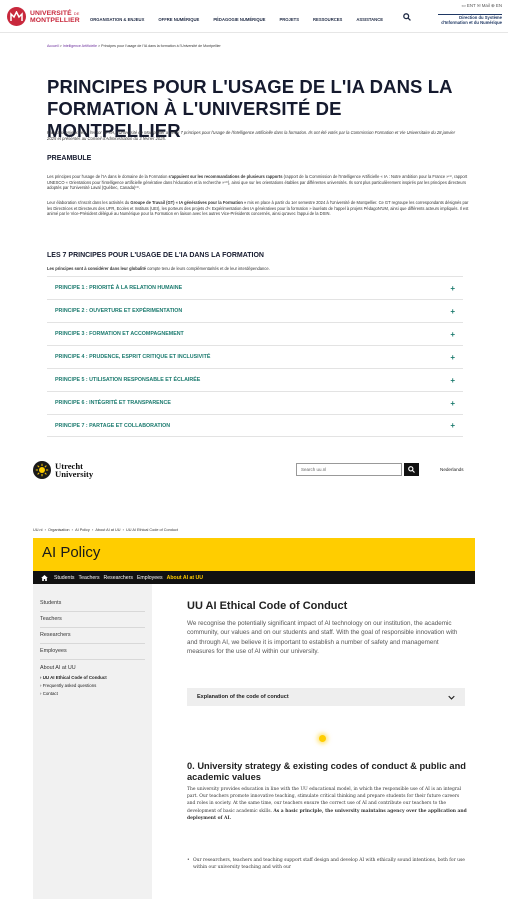 This screenshot has width=508, height=899. I want to click on accordion-label: PRINCIPE 6 : INTÉGRITÉ ET TRANSPARENCE, so click(113, 403).